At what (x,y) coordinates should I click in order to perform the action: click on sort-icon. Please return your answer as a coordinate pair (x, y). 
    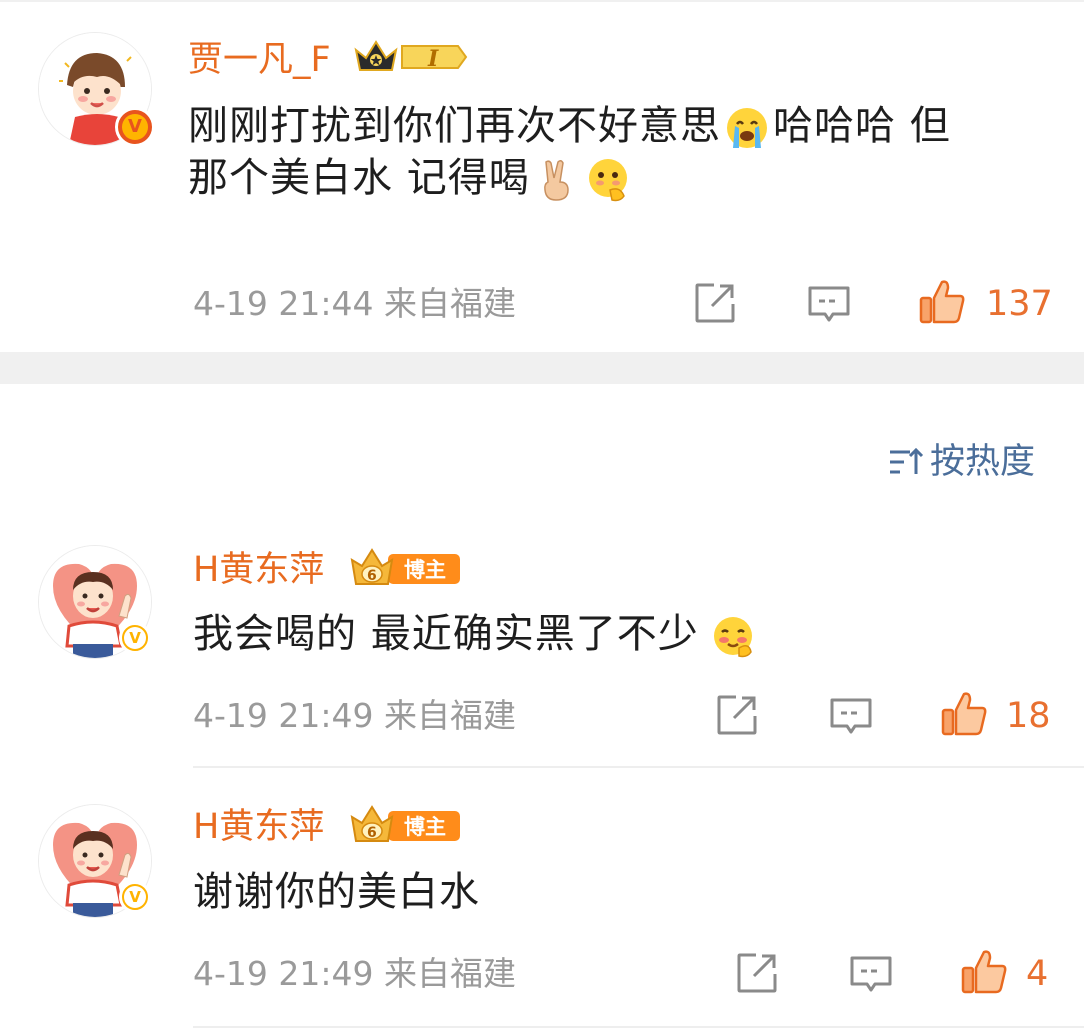
    Looking at the image, I should click on (907, 460).